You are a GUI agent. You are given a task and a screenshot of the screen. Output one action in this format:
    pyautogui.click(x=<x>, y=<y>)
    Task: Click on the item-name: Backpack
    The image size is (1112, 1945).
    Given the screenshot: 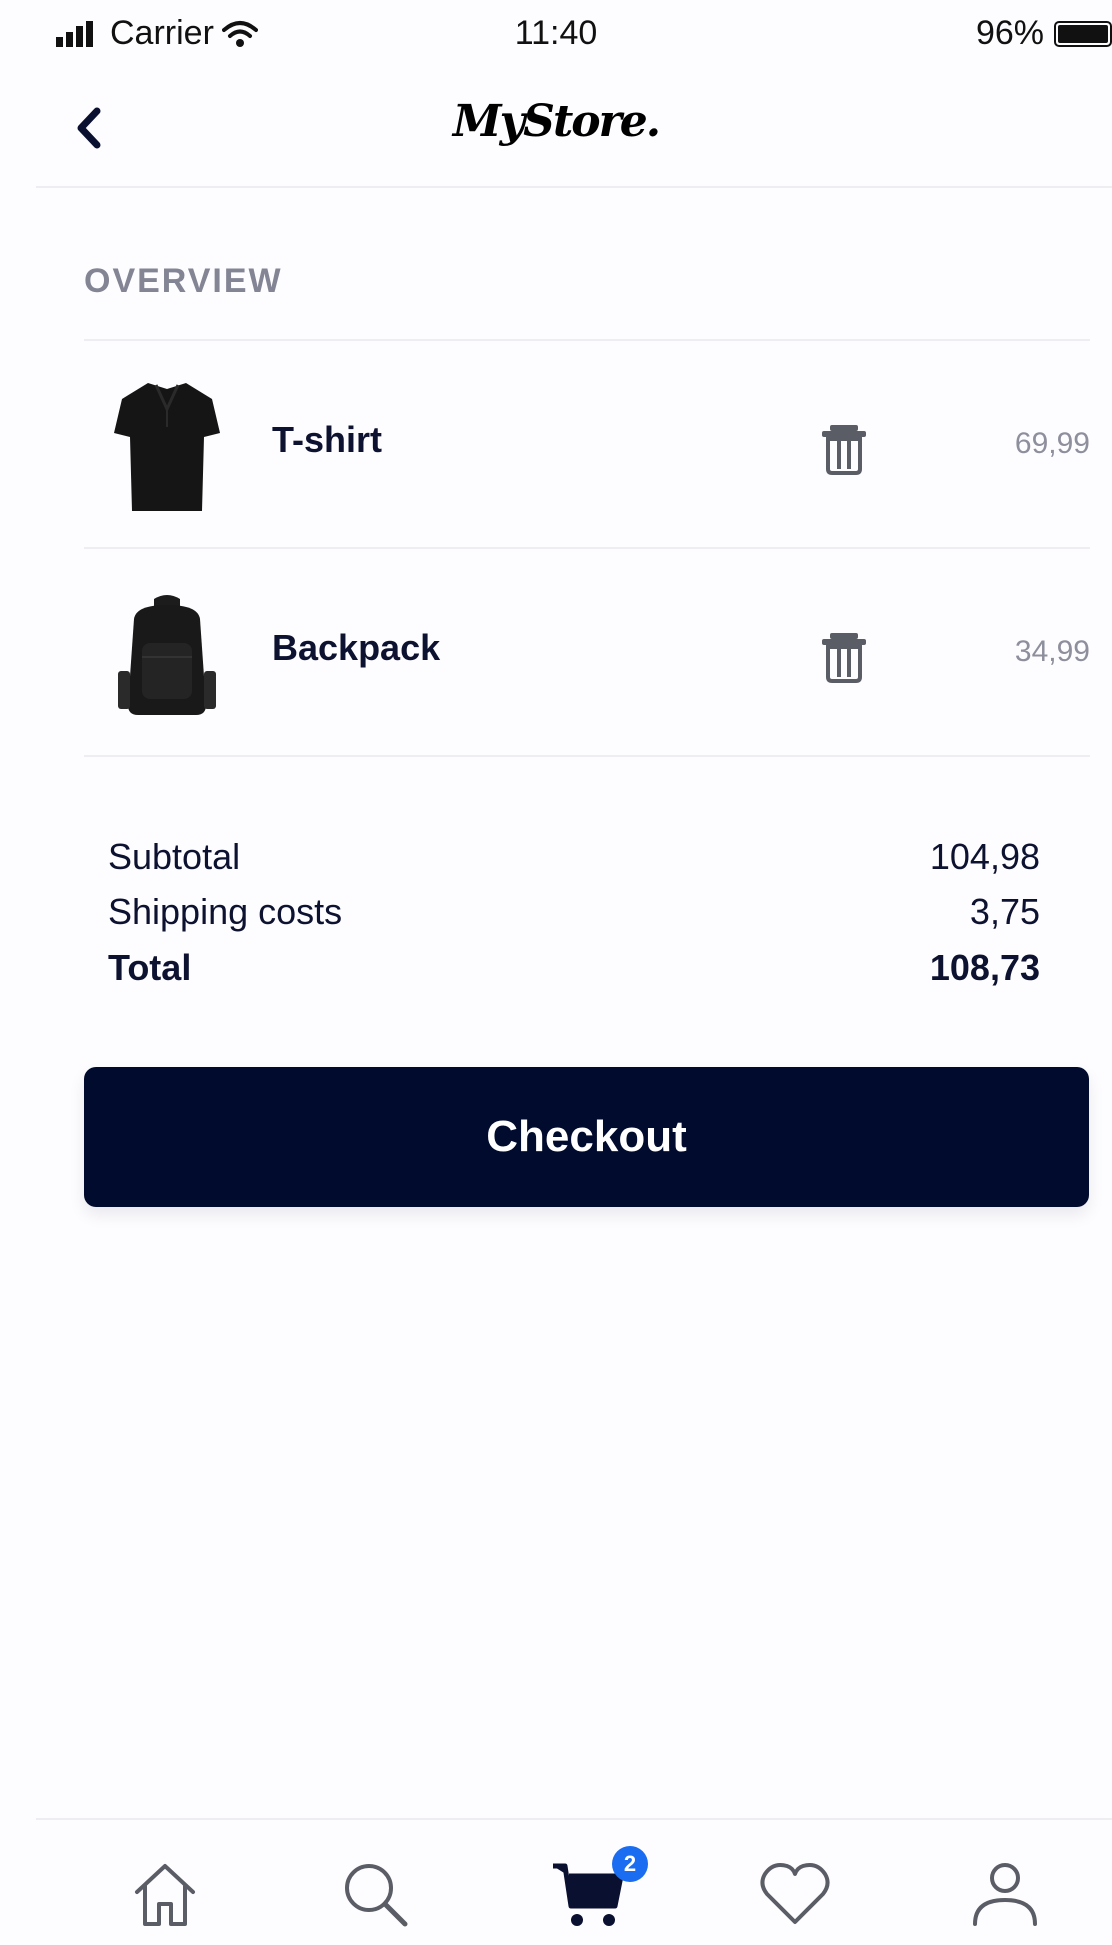 What is the action you would take?
    pyautogui.click(x=356, y=647)
    